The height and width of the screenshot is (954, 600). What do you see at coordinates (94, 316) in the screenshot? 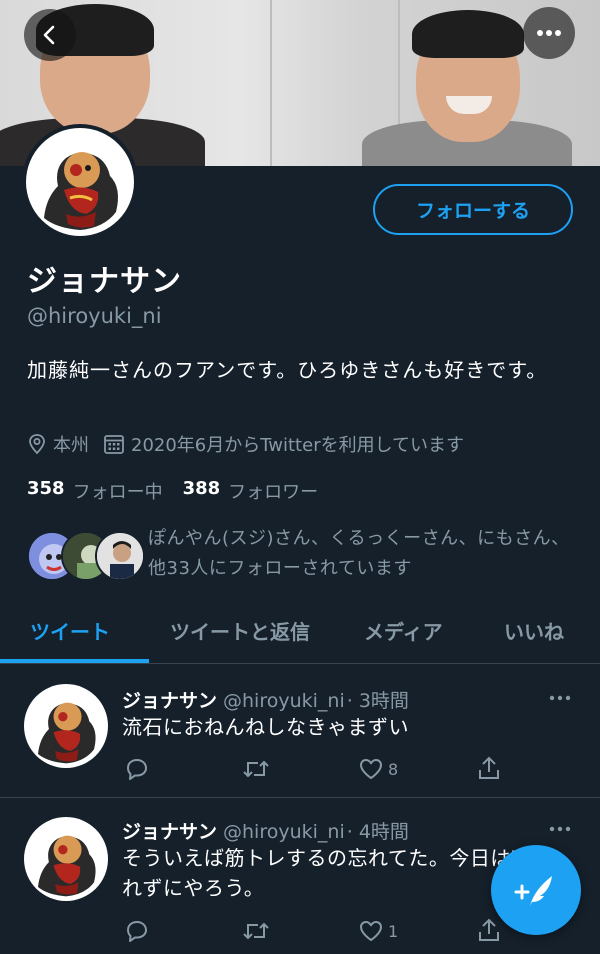
I see `profile-handle: @hiroyuki_ni` at bounding box center [94, 316].